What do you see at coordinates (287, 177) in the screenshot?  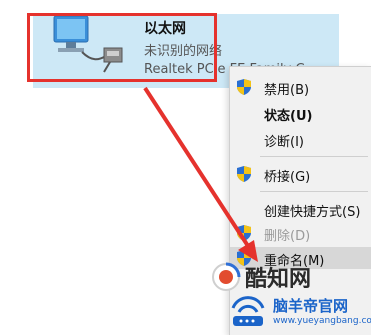 I see `menu-item-label: 桥接(G)` at bounding box center [287, 177].